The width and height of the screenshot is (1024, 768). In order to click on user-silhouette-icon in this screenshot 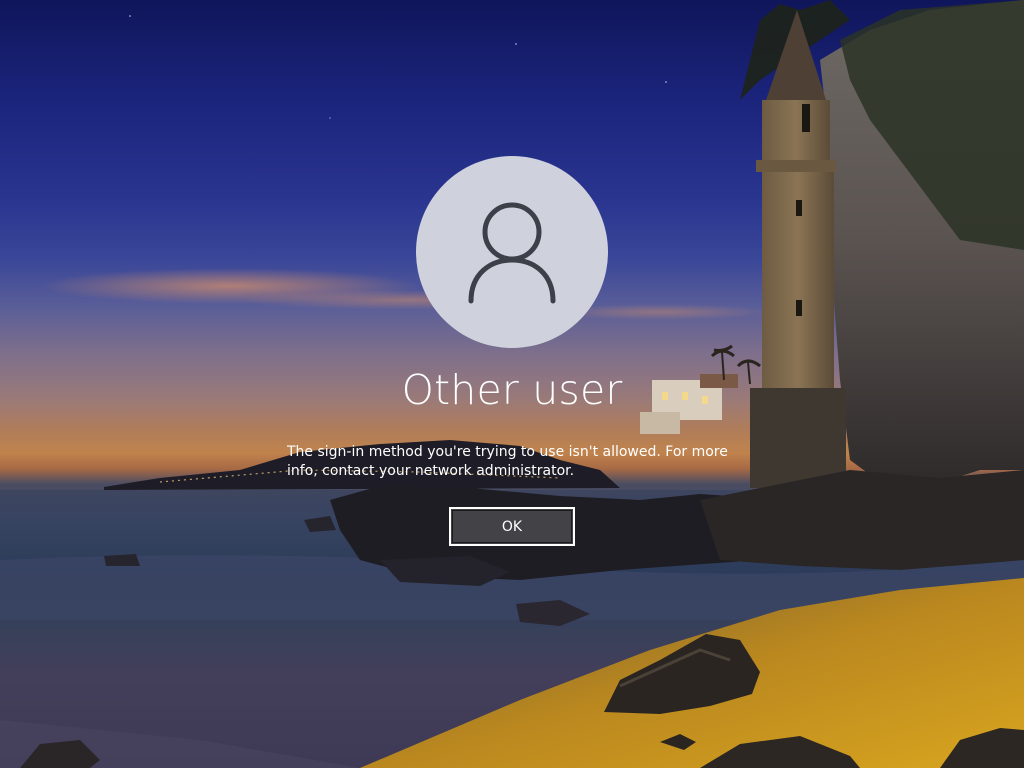, I will do `click(512, 253)`.